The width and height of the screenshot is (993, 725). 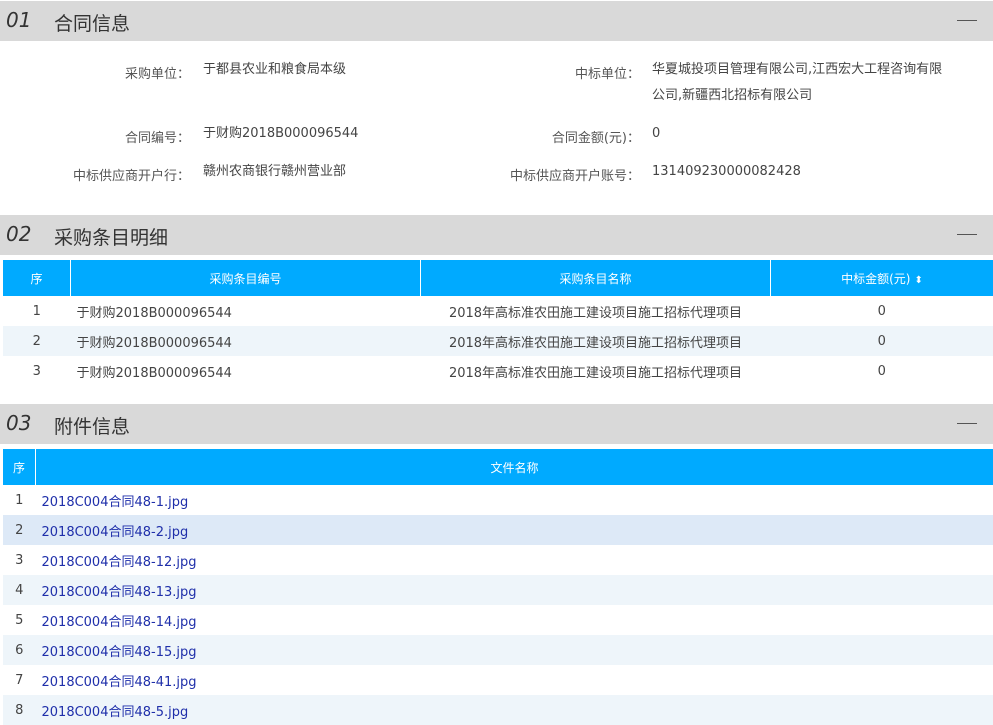 I want to click on file-index: 7, so click(x=19, y=680).